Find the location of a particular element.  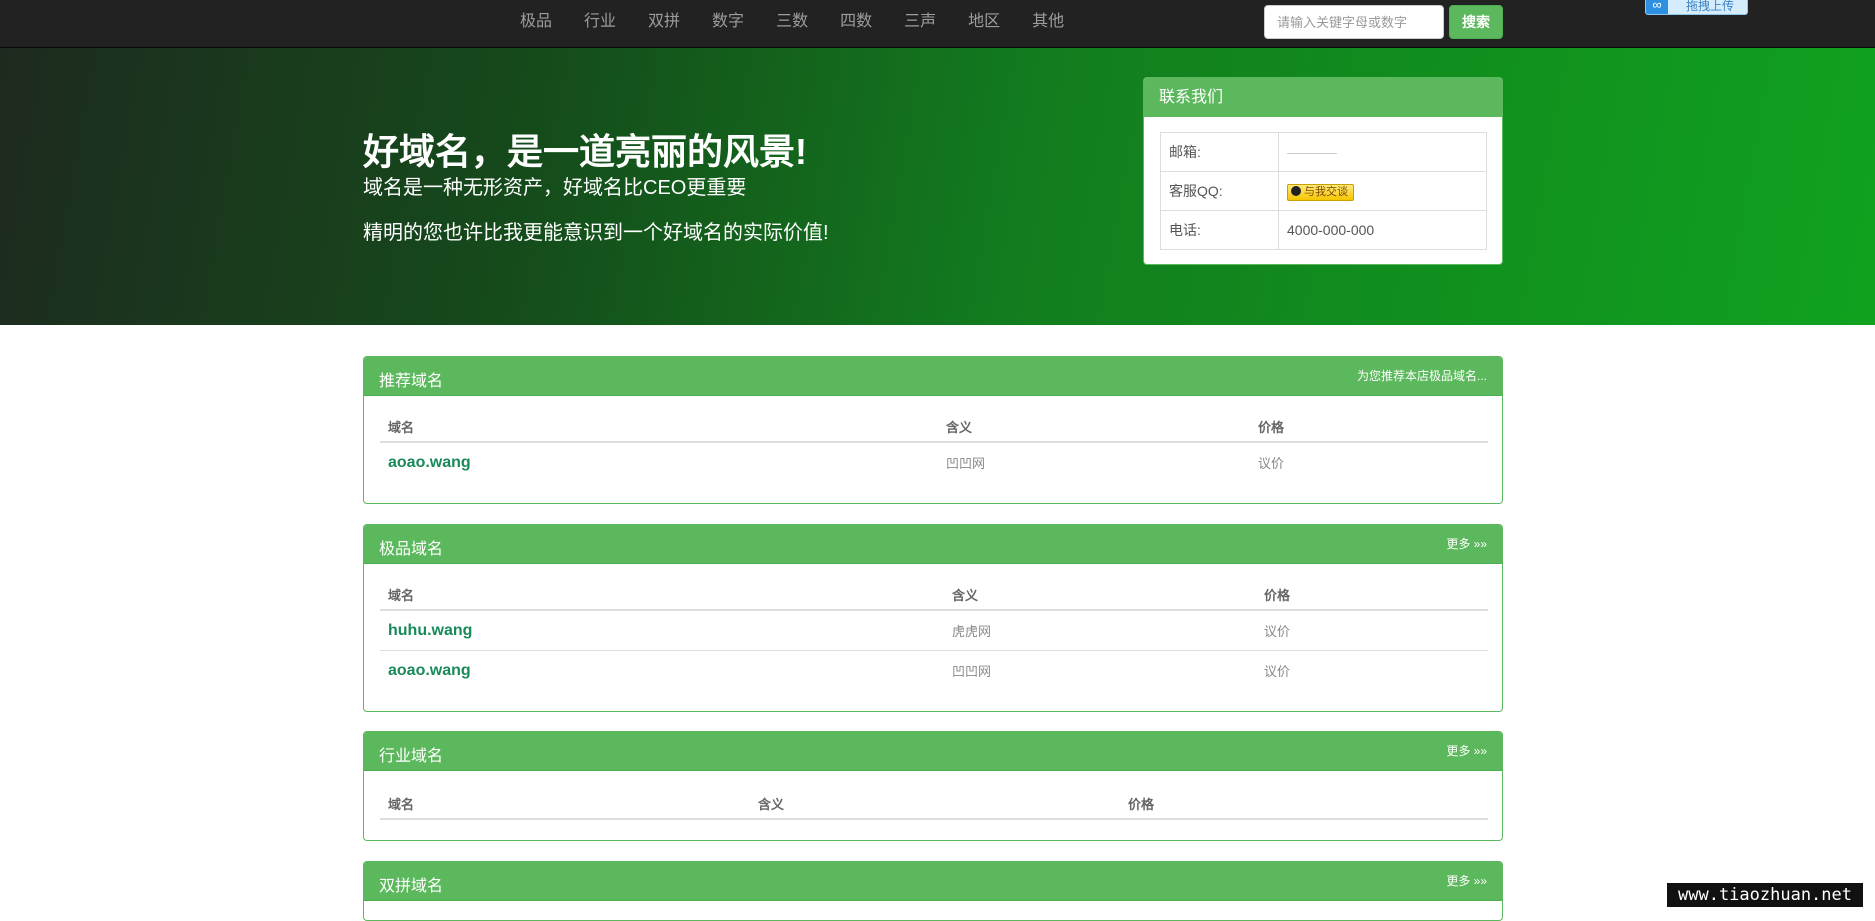

panel-title: 推荐域名 is located at coordinates (411, 381).